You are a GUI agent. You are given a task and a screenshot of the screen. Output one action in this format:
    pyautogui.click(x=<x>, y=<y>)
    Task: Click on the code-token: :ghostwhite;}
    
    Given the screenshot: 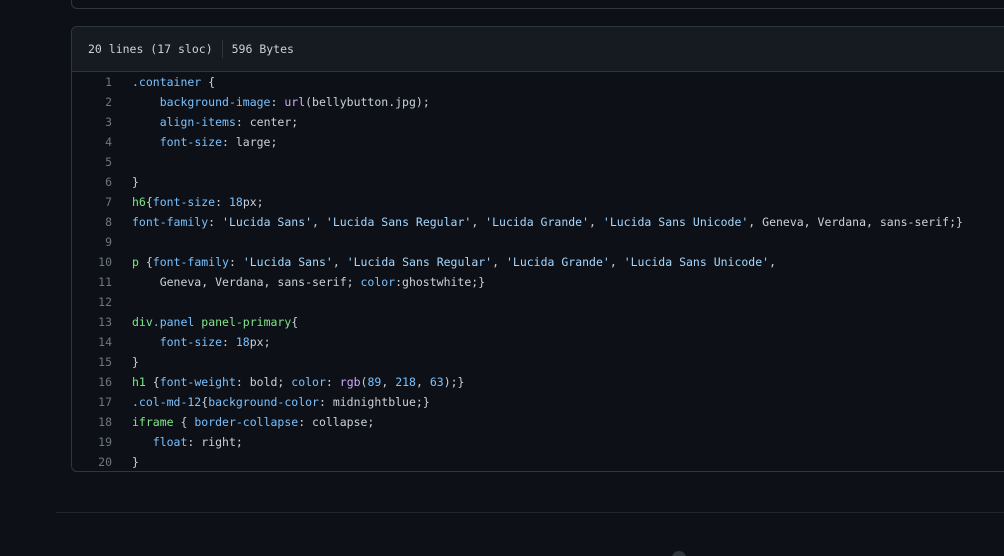 What is the action you would take?
    pyautogui.click(x=440, y=282)
    